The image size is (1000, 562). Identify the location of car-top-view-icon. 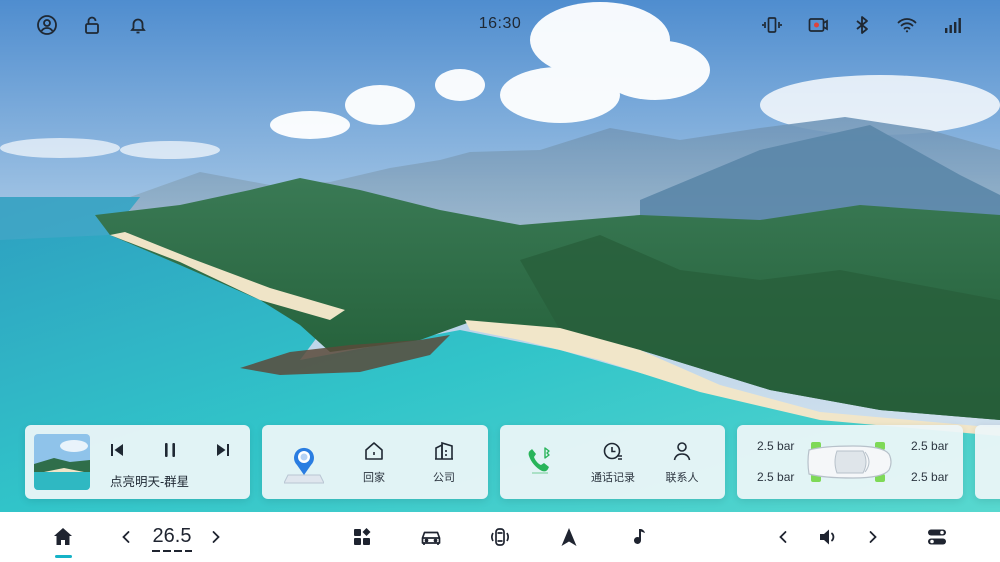
(850, 462).